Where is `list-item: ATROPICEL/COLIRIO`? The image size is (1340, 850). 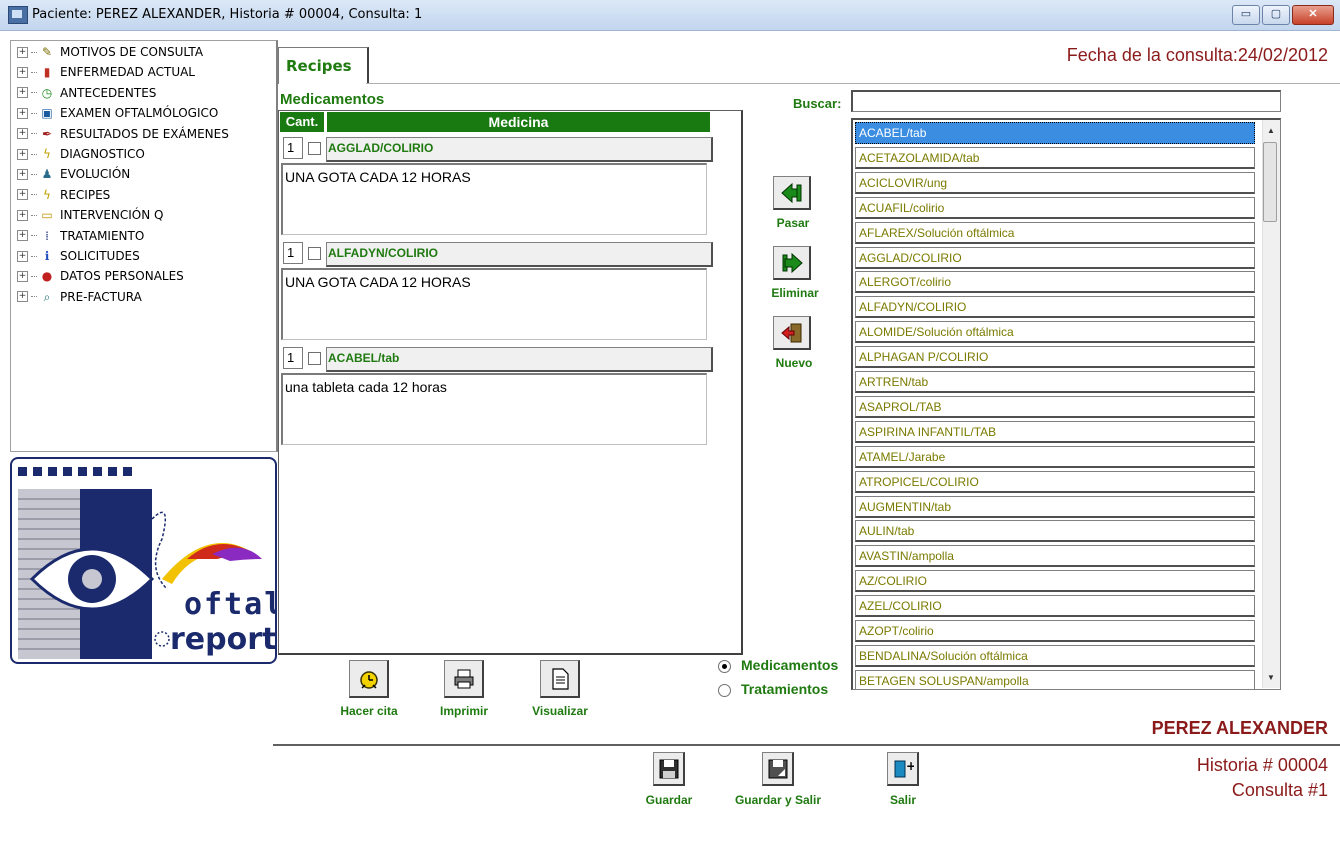 list-item: ATROPICEL/COLIRIO is located at coordinates (1055, 481).